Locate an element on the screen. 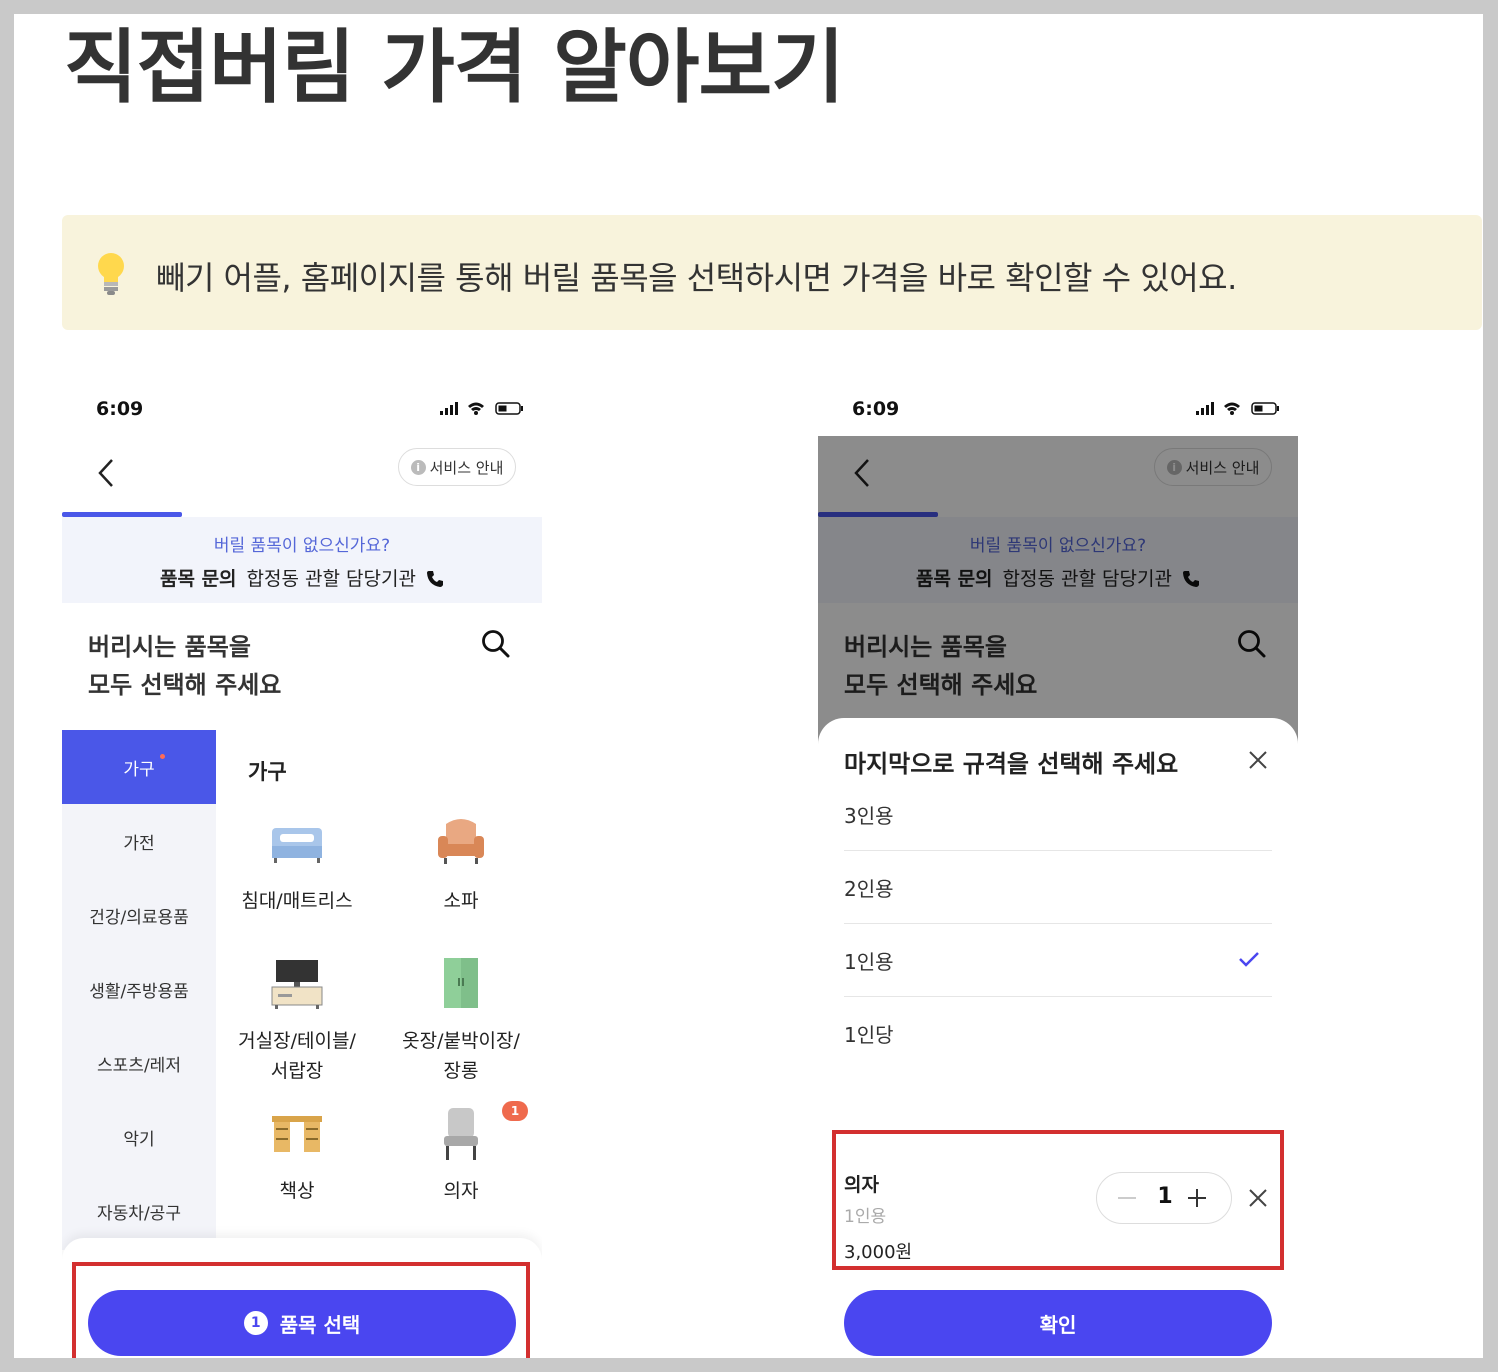  category-instrument: 악기 is located at coordinates (139, 1137).